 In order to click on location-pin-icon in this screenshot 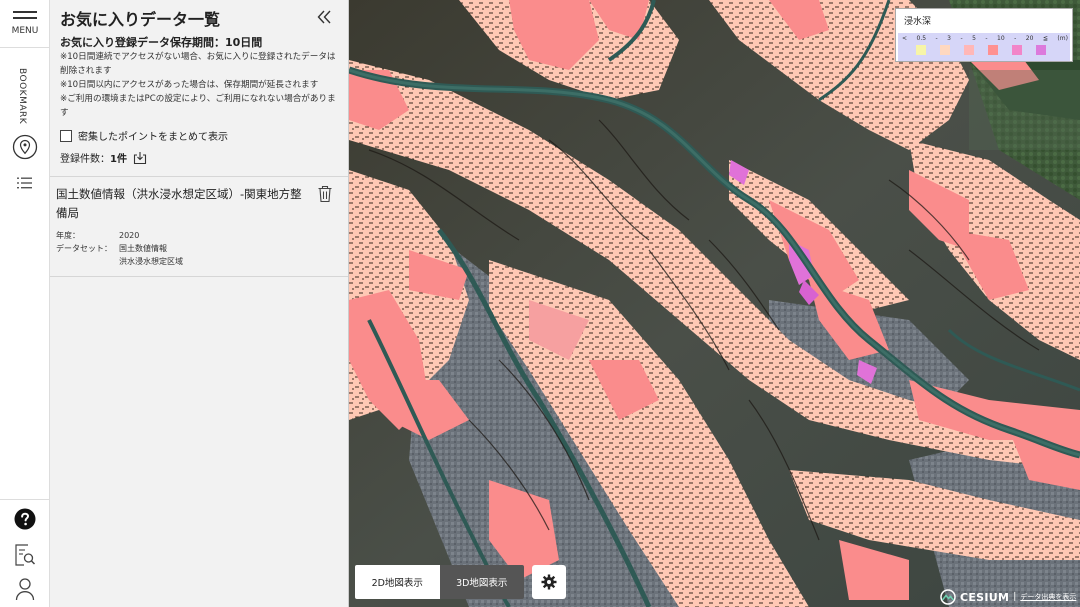, I will do `click(25, 147)`.